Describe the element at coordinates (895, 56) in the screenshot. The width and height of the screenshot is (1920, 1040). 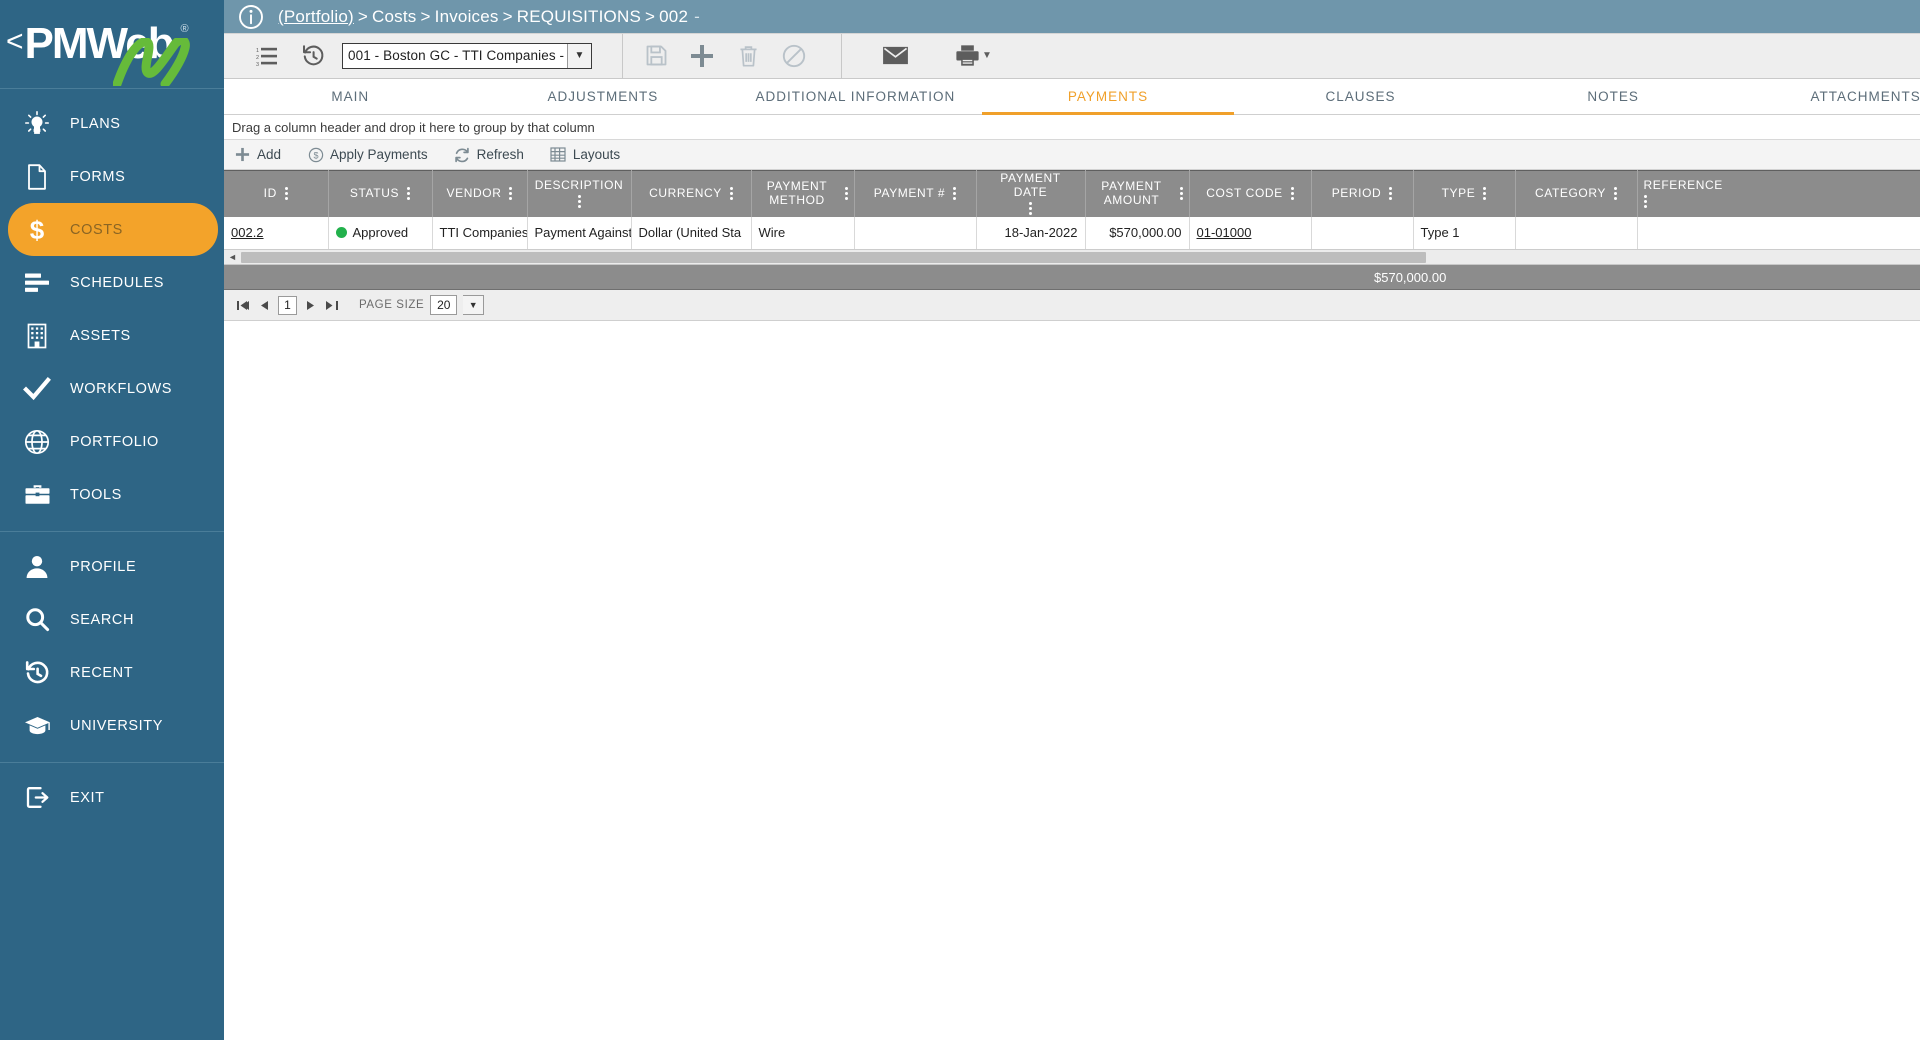
I see `envelope-icon` at that location.